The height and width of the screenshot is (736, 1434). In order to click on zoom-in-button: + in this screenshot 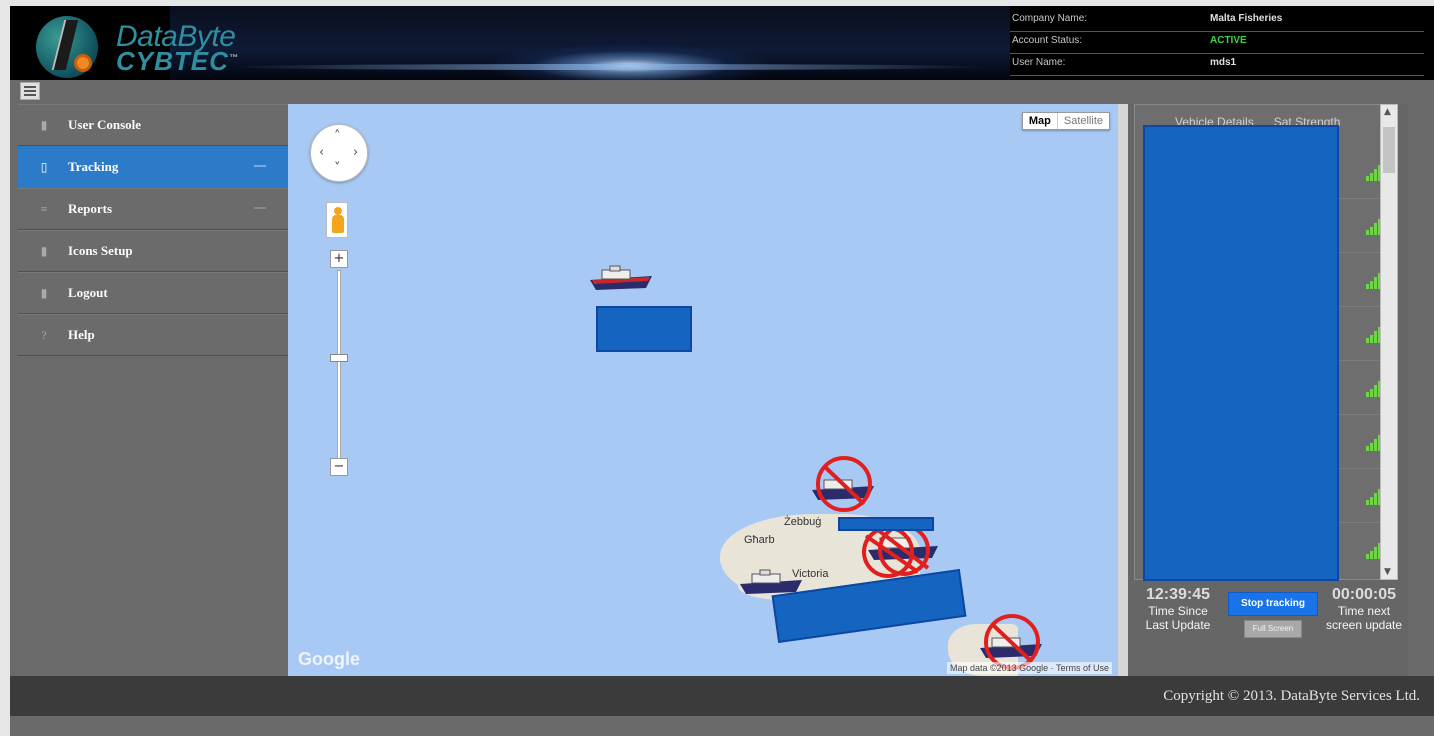, I will do `click(339, 259)`.